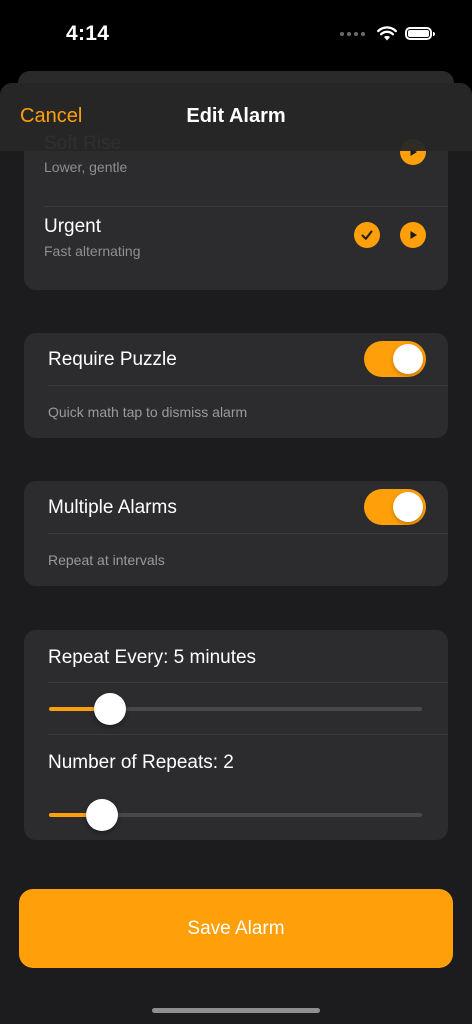  Describe the element at coordinates (236, 248) in the screenshot. I see `sound-option-urgent: Urgent Fast alternating` at that location.